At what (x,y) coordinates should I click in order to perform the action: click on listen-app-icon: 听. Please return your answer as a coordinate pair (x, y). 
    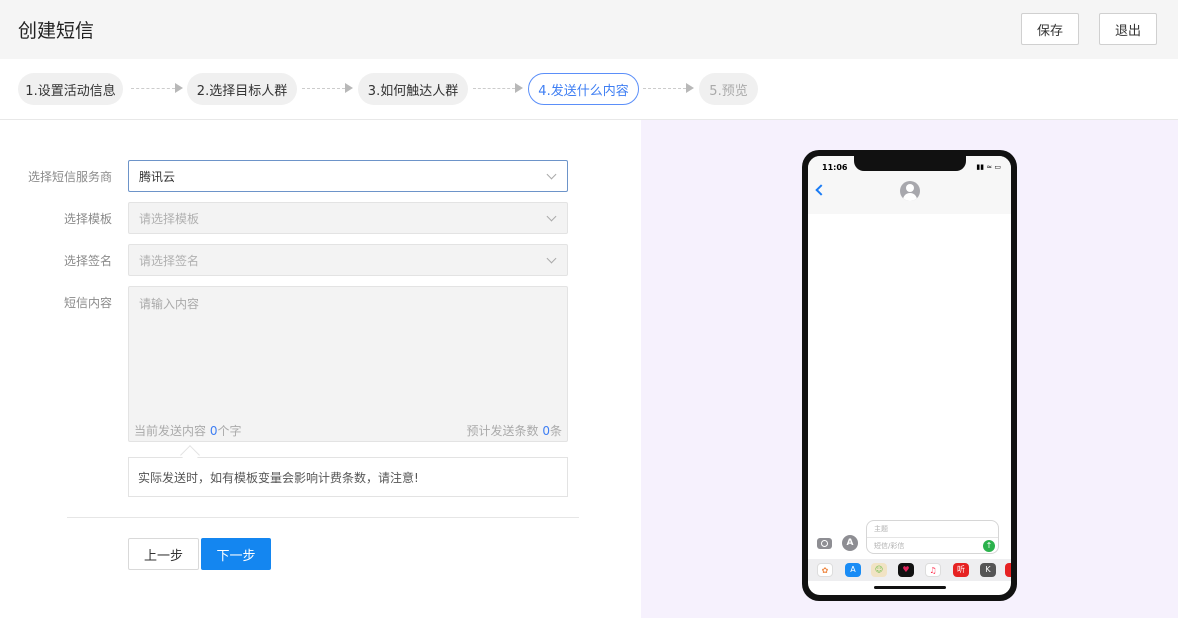
    Looking at the image, I should click on (961, 570).